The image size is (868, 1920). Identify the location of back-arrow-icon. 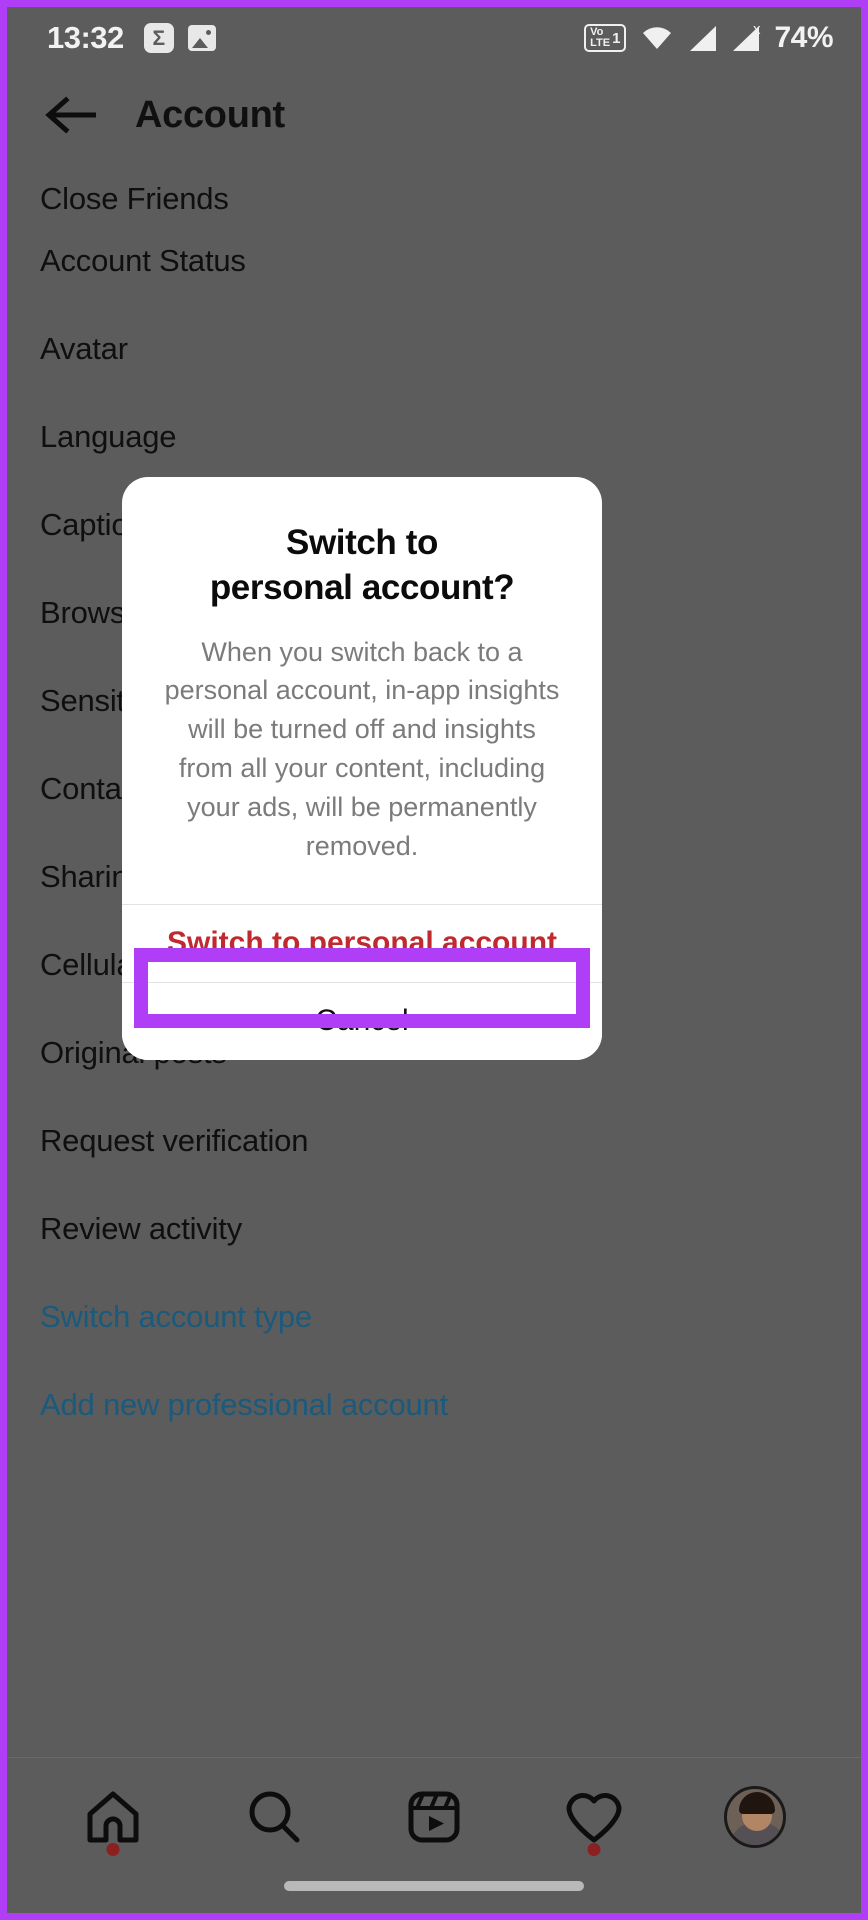
(72, 115).